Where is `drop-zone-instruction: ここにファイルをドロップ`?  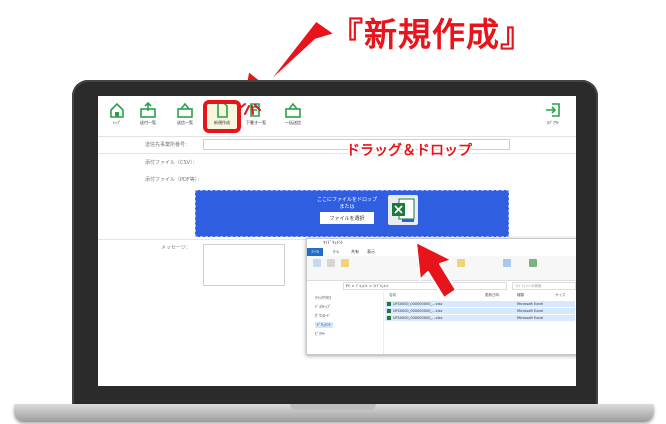 drop-zone-instruction: ここにファイルをドロップ is located at coordinates (346, 200).